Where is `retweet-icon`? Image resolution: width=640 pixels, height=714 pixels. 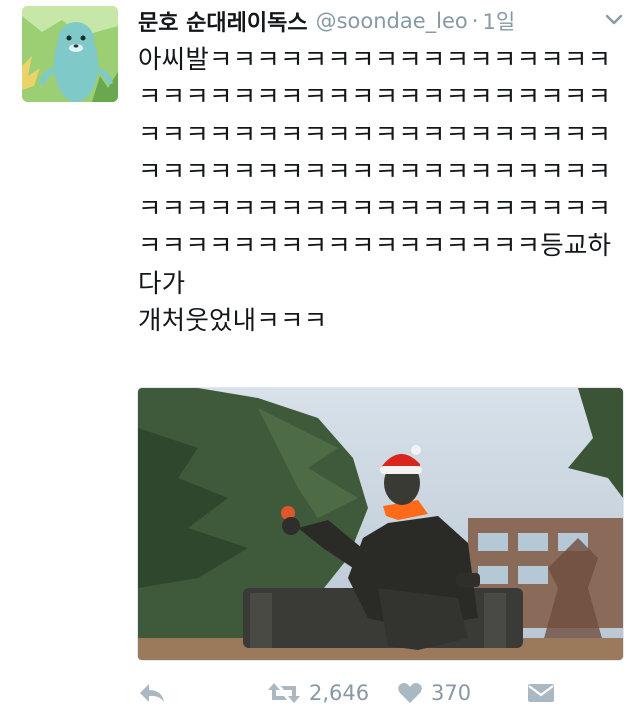 retweet-icon is located at coordinates (284, 693).